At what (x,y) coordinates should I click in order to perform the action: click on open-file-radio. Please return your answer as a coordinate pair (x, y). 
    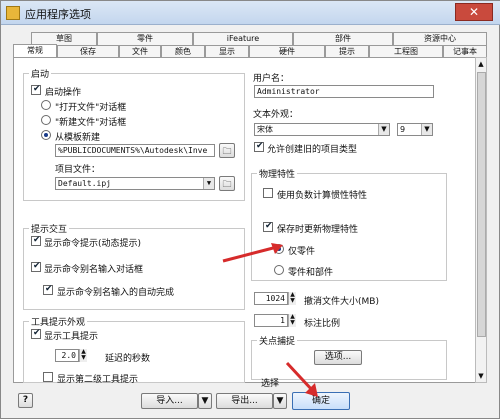
    Looking at the image, I should click on (46, 105).